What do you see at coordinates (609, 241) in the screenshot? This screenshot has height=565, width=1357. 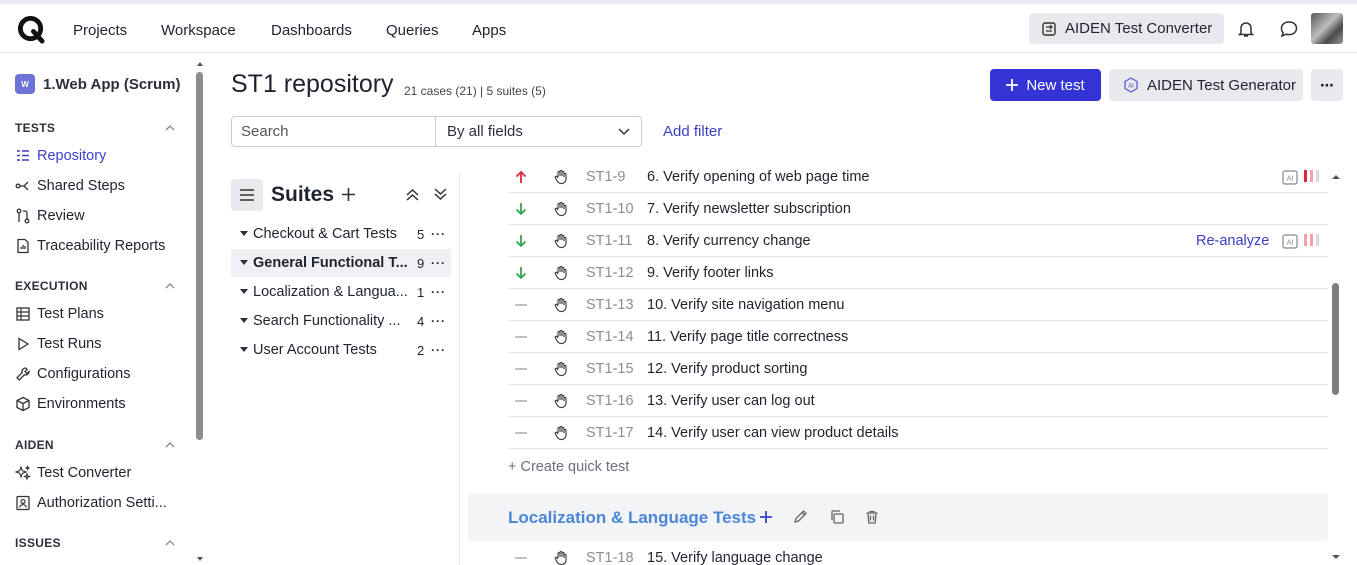 I see `test-case-id: ST1-11` at bounding box center [609, 241].